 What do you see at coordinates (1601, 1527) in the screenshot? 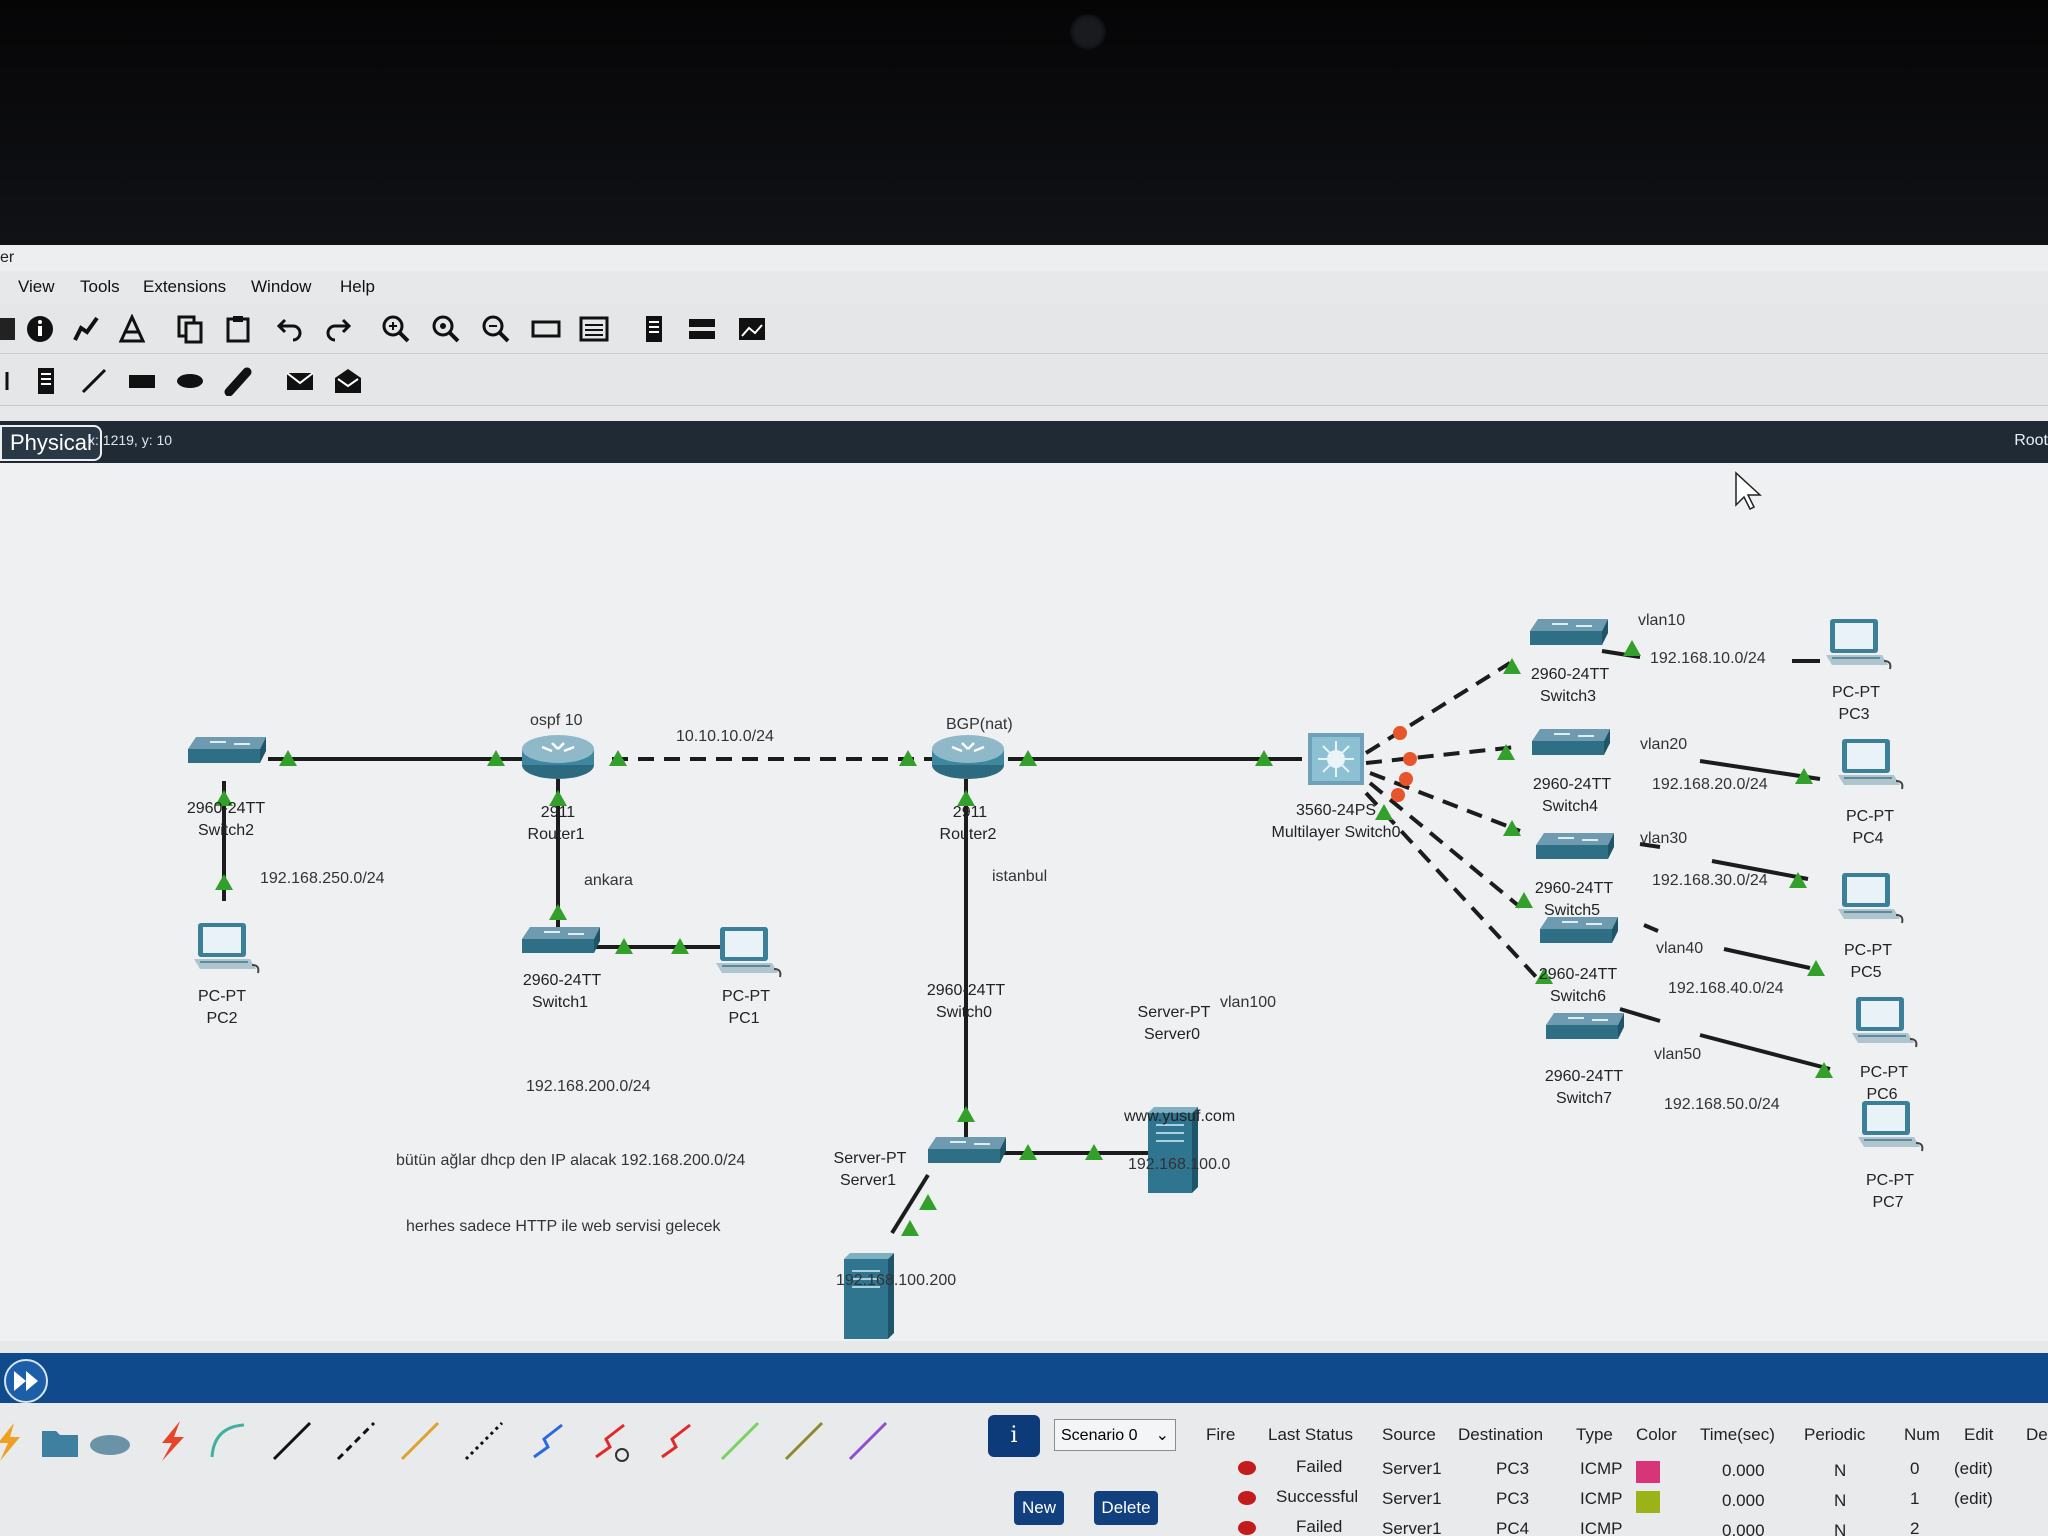
I see `row-type: ICMP` at bounding box center [1601, 1527].